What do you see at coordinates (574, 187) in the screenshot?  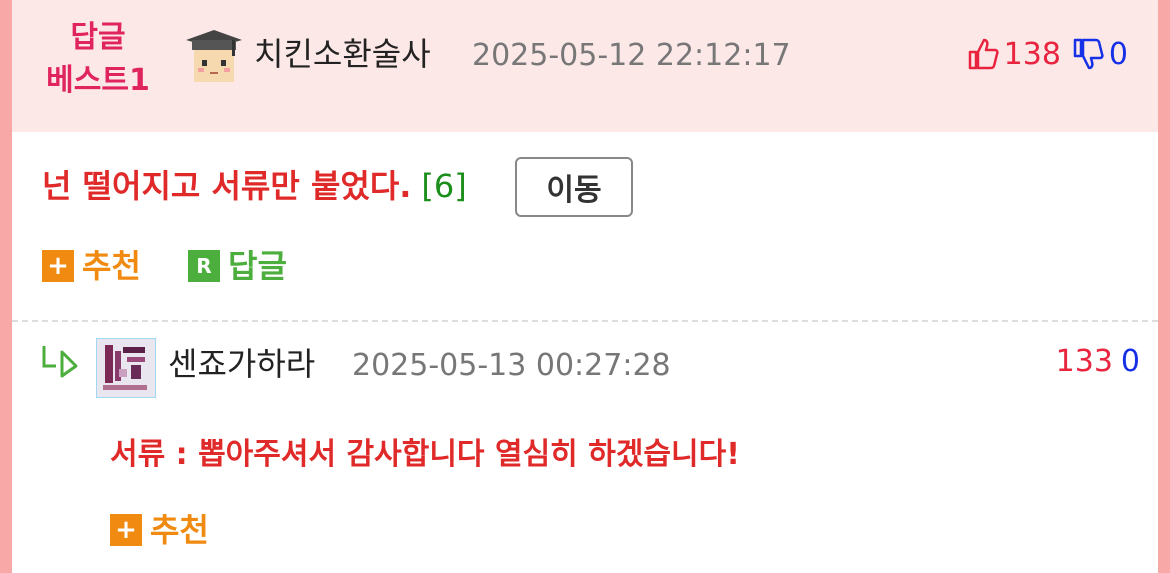 I see `move-button: 이동` at bounding box center [574, 187].